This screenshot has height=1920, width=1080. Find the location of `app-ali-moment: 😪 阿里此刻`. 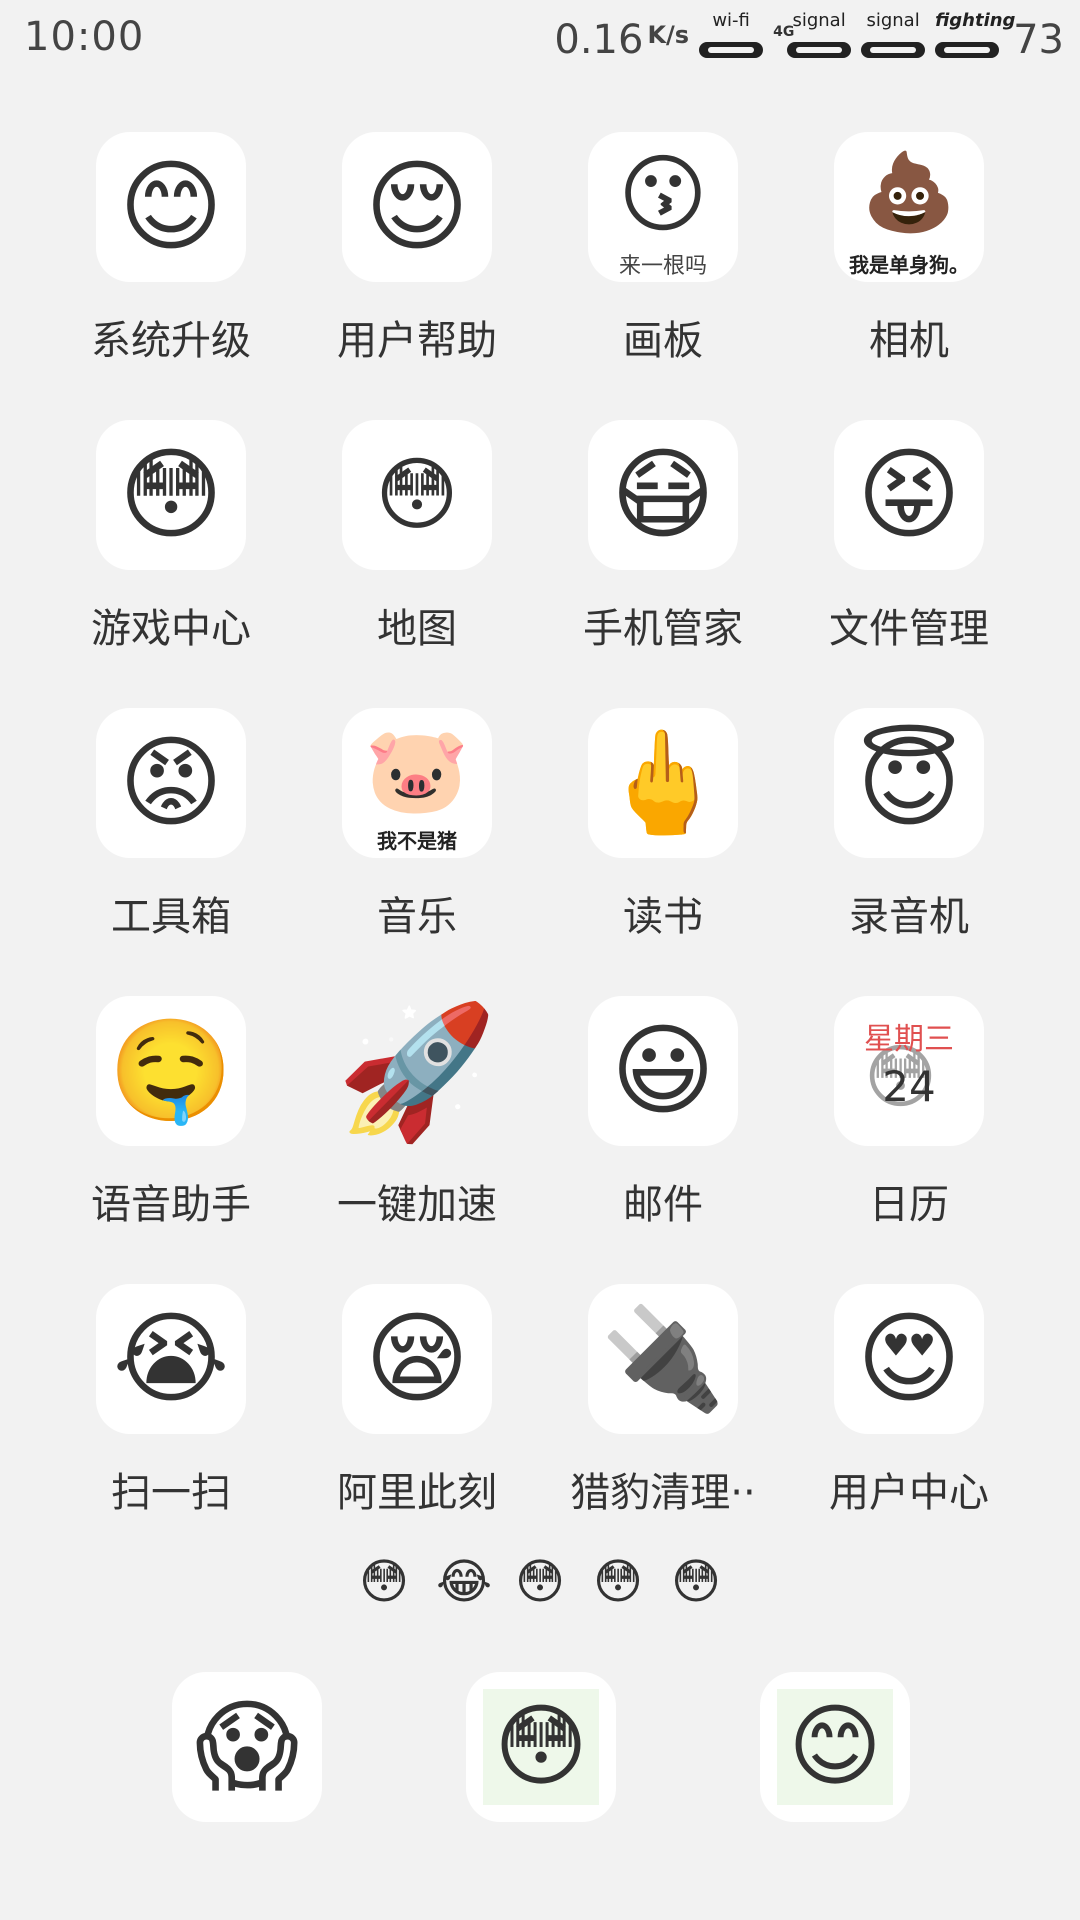

app-ali-moment: 😪 阿里此刻 is located at coordinates (417, 1428).